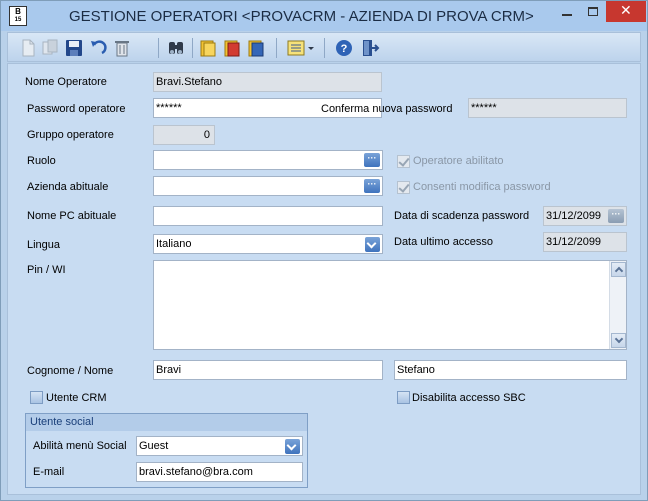 Image resolution: width=648 pixels, height=501 pixels. Describe the element at coordinates (482, 187) in the screenshot. I see `consenti-modifica-label: Consenti modifica password` at that location.